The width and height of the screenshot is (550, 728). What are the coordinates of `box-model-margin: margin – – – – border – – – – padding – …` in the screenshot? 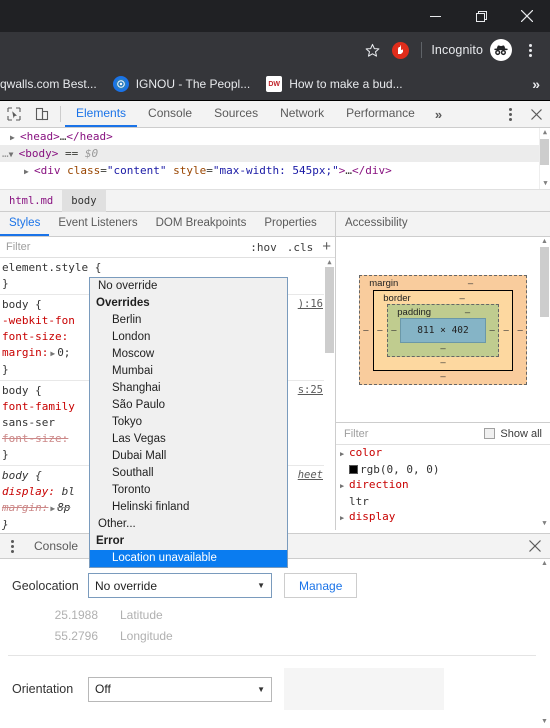 It's located at (443, 329).